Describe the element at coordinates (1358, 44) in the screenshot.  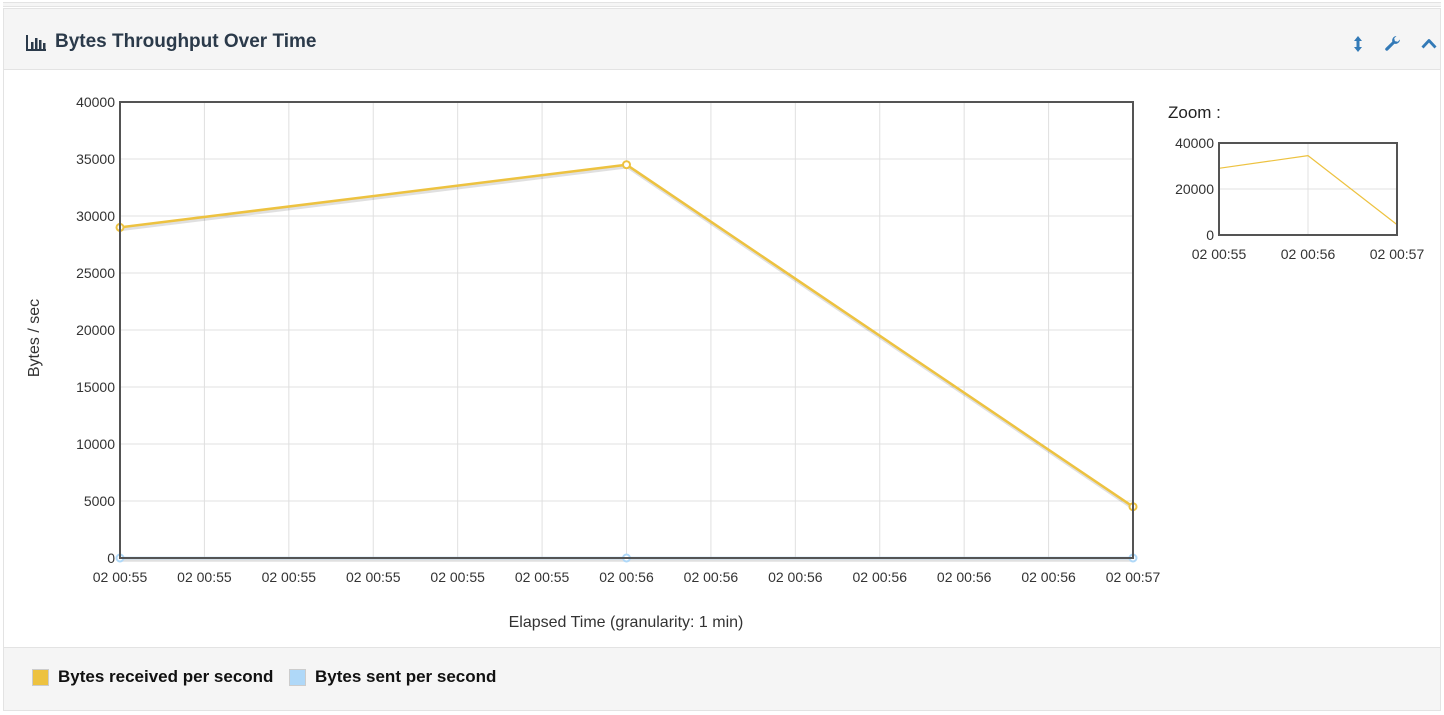
I see `vertical-resize-icon` at that location.